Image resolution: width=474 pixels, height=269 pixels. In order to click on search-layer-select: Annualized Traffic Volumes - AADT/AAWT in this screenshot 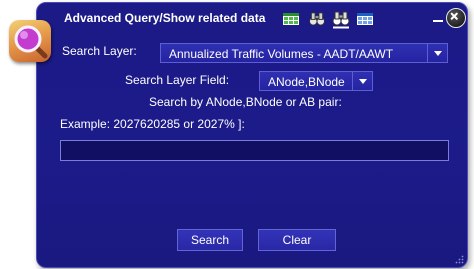, I will do `click(304, 53)`.